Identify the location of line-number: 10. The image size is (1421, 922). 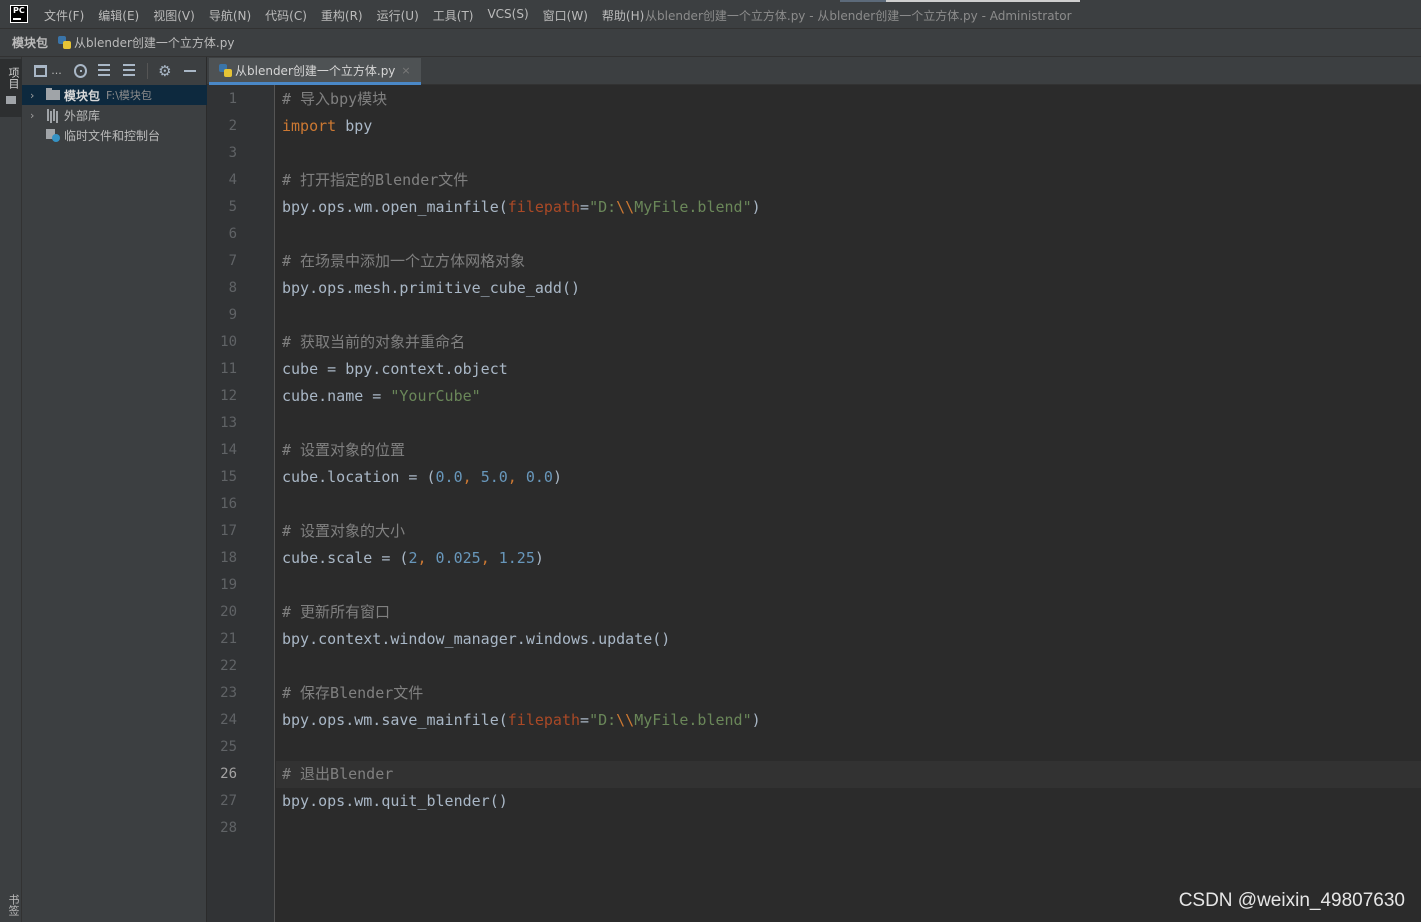
(228, 342).